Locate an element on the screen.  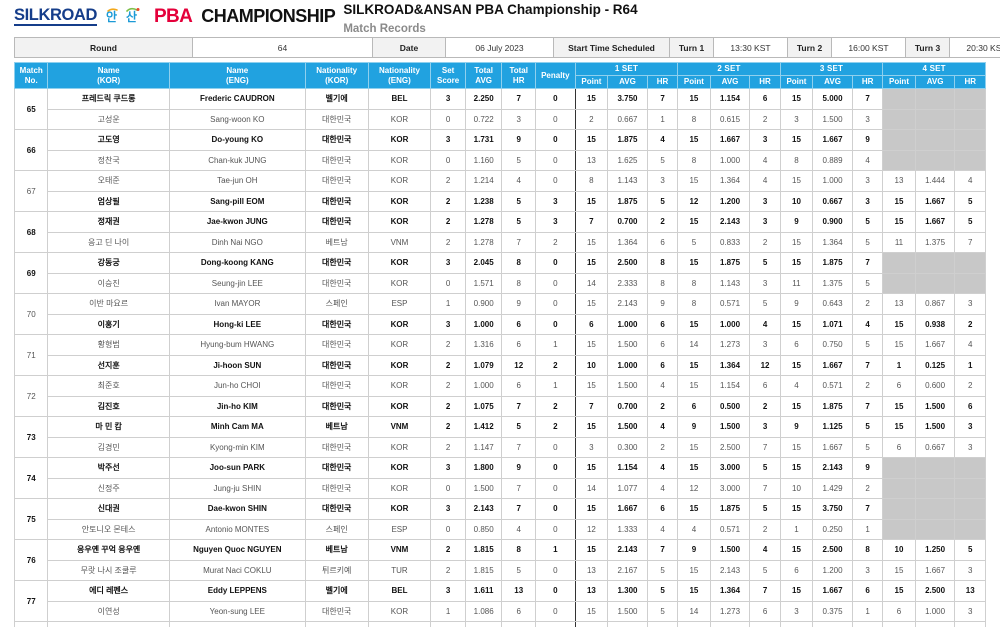
set-score-cell: 2 is located at coordinates (448, 345).